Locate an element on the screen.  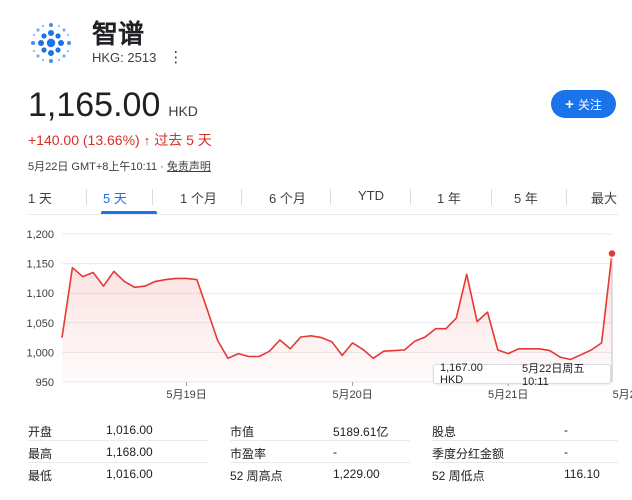
disclaimer-link: 免责声明 is located at coordinates (189, 167).